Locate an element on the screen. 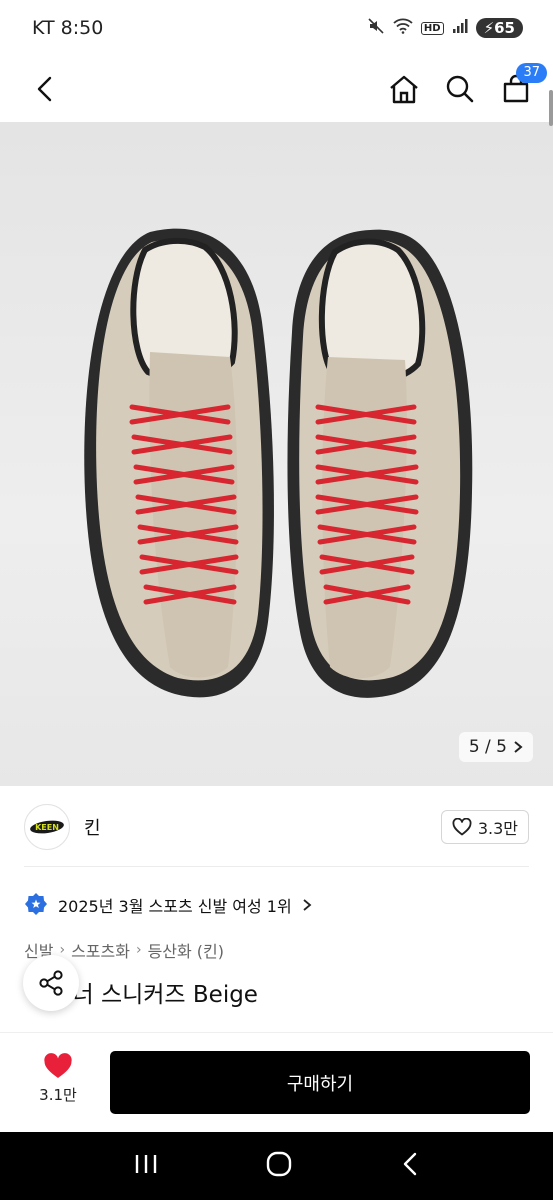 This screenshot has height=1200, width=553. home-system-button is located at coordinates (279, 1166).